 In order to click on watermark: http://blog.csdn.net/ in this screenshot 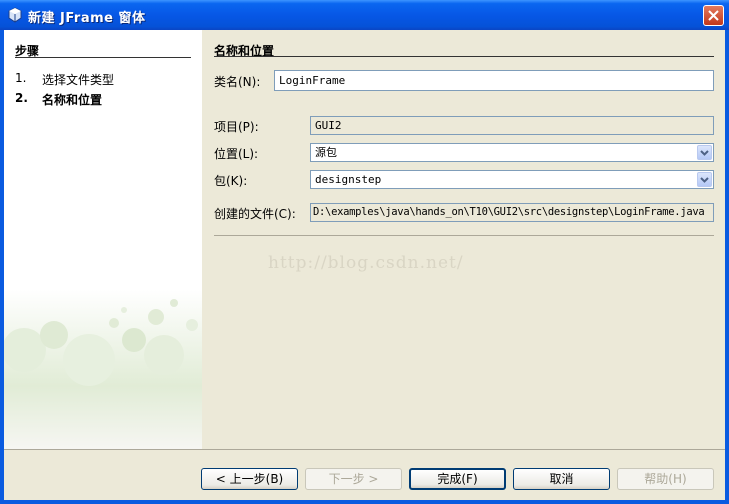, I will do `click(366, 263)`.